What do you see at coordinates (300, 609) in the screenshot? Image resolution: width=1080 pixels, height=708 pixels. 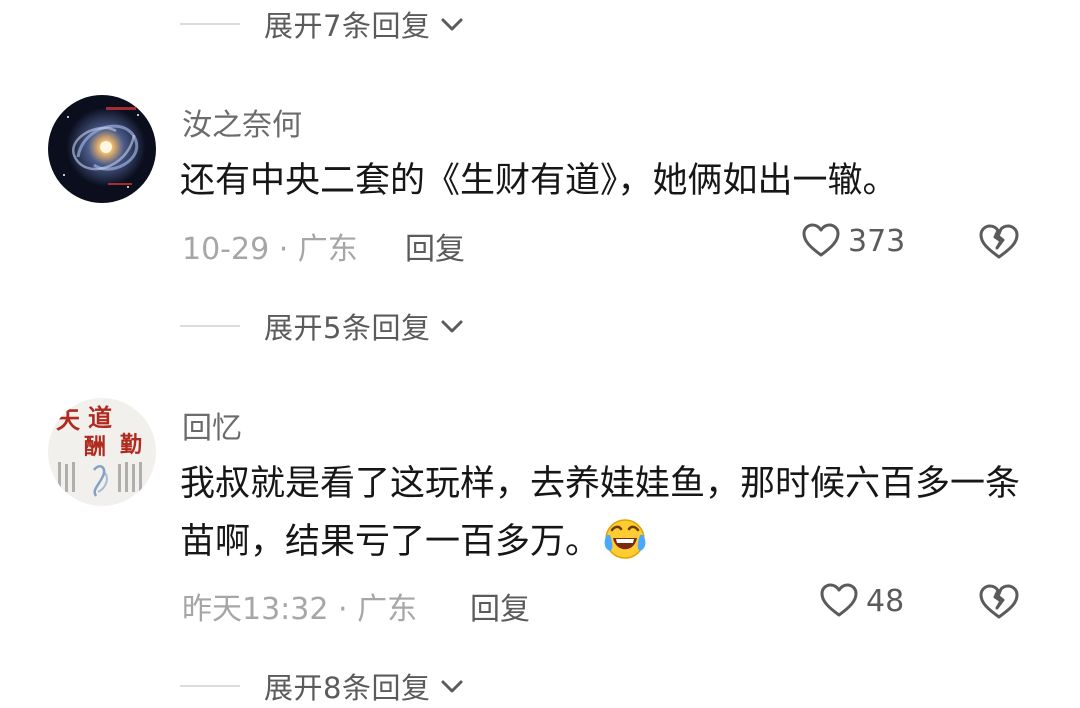 I see `comment-time-location: 昨天13:32 · 广东` at bounding box center [300, 609].